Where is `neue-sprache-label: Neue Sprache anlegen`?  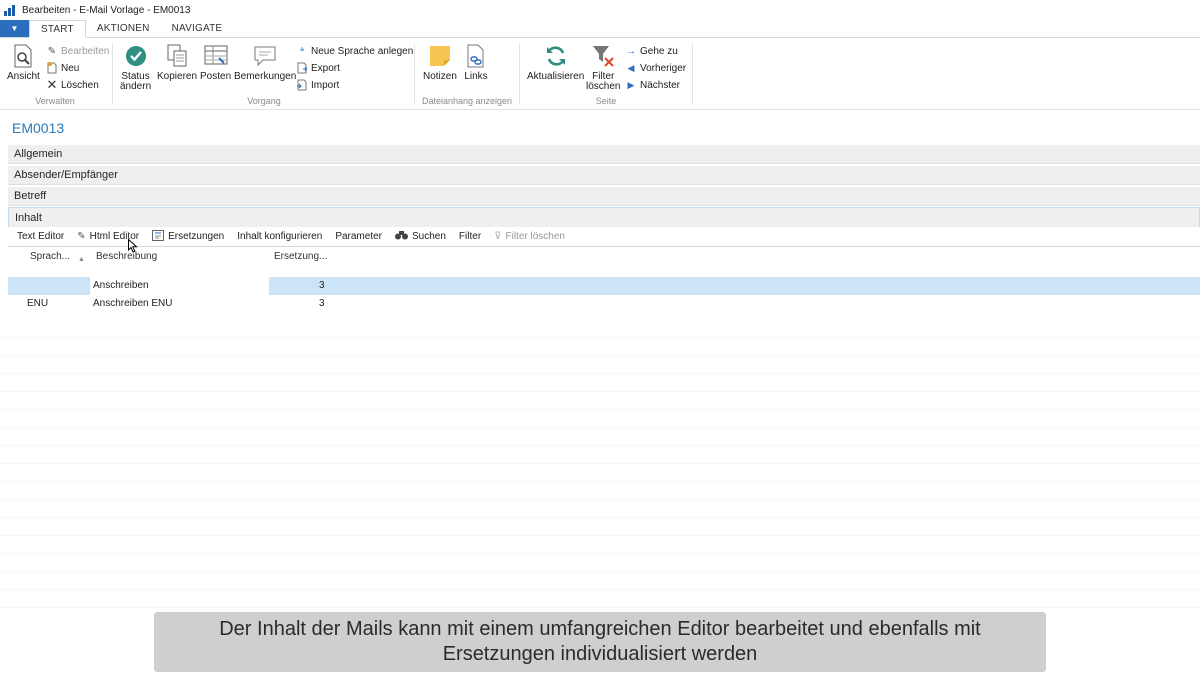
neue-sprache-label: Neue Sprache anlegen is located at coordinates (362, 51).